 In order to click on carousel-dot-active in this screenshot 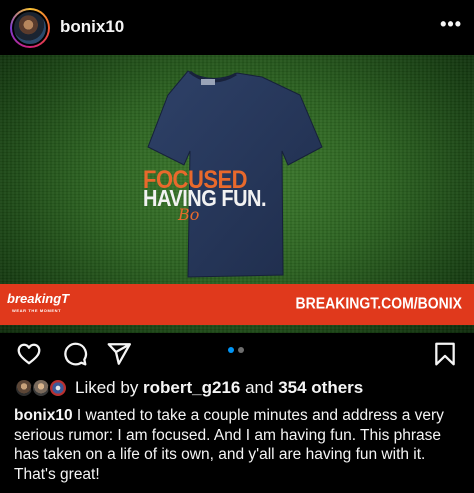, I will do `click(231, 350)`.